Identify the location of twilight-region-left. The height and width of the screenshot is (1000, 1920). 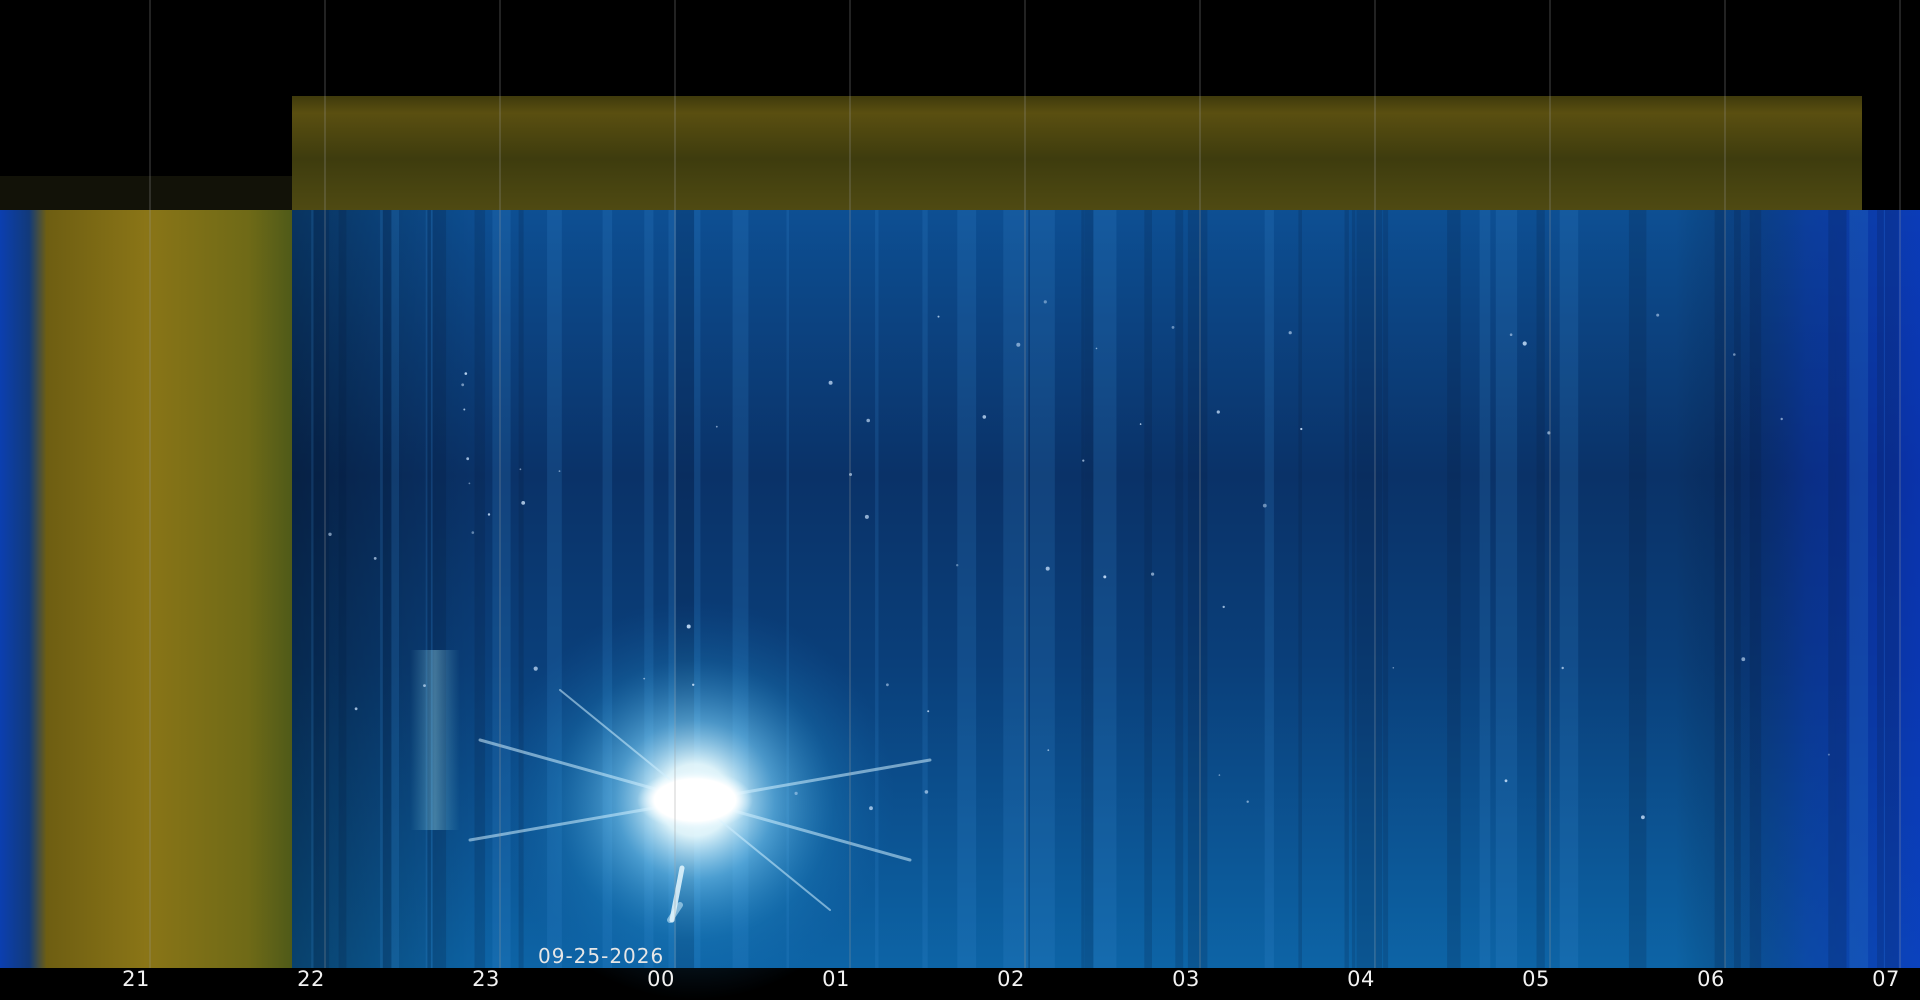
(146, 589).